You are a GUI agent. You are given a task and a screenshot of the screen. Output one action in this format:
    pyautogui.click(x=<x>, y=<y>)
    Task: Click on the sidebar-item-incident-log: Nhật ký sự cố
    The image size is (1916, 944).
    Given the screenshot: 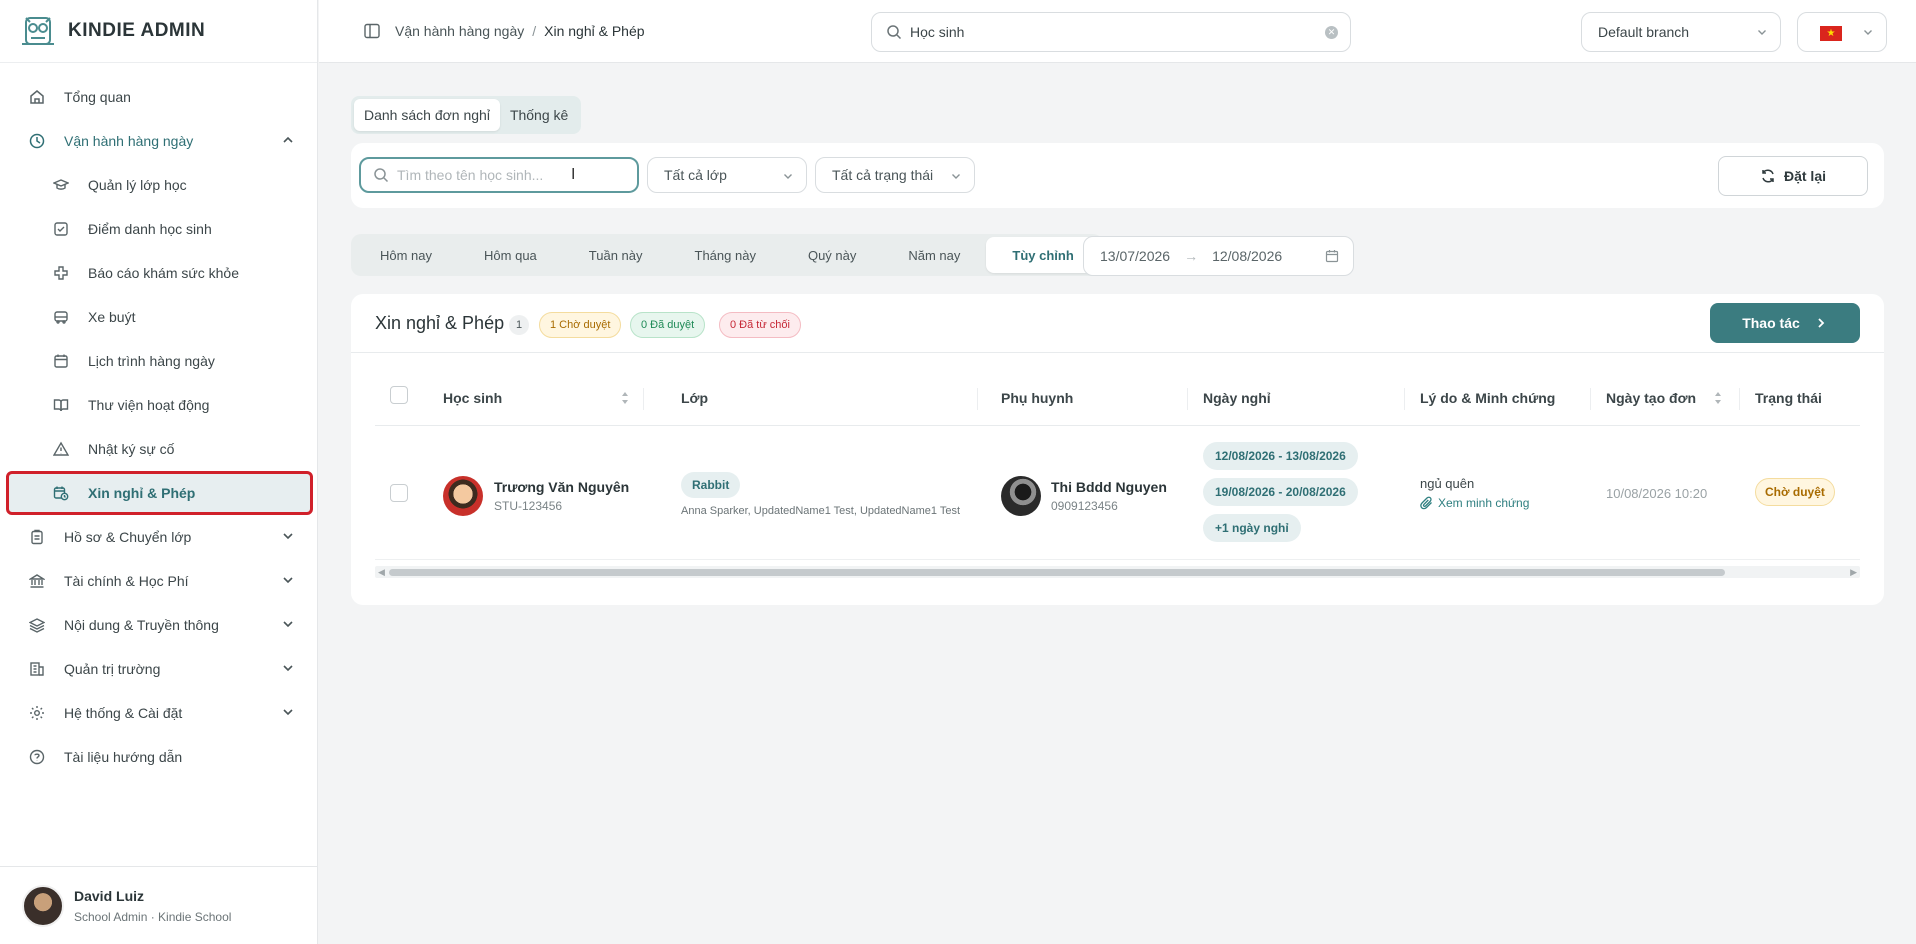 What is the action you would take?
    pyautogui.click(x=158, y=449)
    